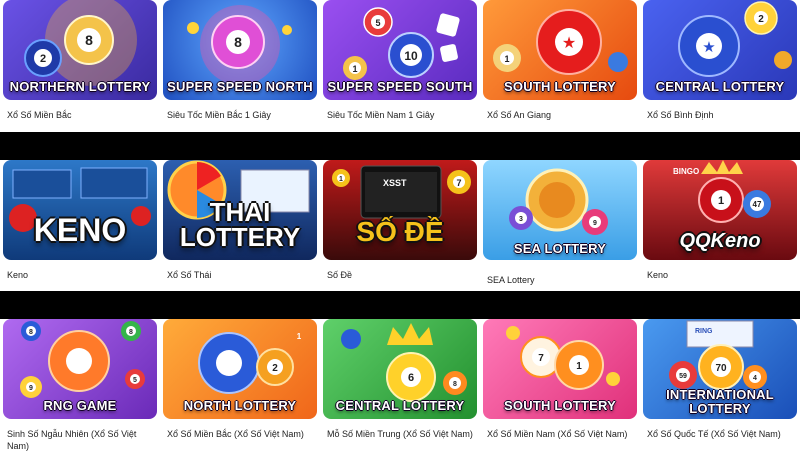  Describe the element at coordinates (400, 210) in the screenshot. I see `so-de-thumbnail: XSST 7 1 SỐ ĐỀ` at that location.